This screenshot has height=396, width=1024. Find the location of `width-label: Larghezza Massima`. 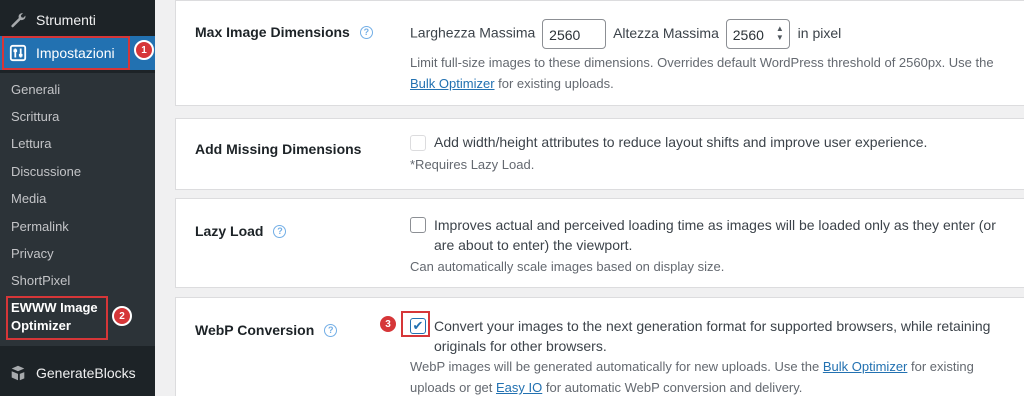

width-label: Larghezza Massima is located at coordinates (473, 32).